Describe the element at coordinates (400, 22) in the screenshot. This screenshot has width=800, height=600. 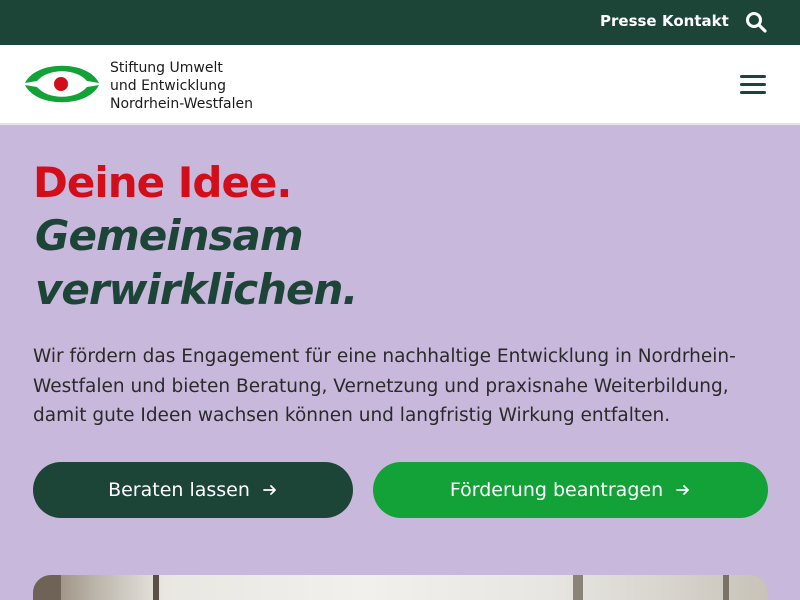
I see `top-bar: Presse Kontakt` at that location.